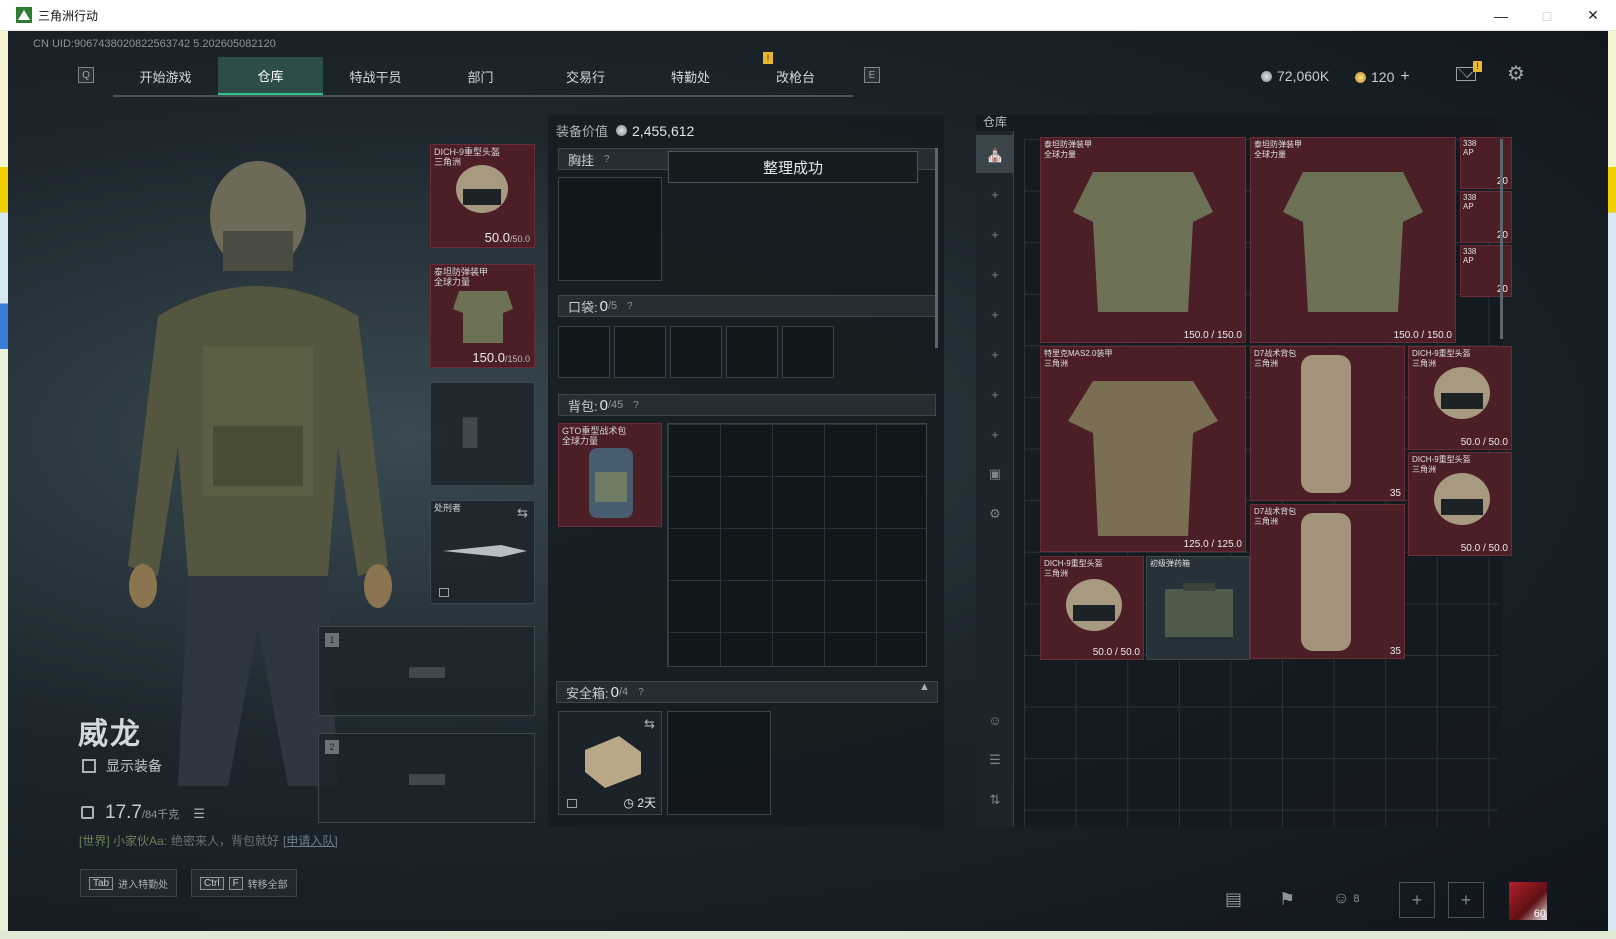 The height and width of the screenshot is (939, 1616). Describe the element at coordinates (797, 545) in the screenshot. I see `backpack-grid` at that location.